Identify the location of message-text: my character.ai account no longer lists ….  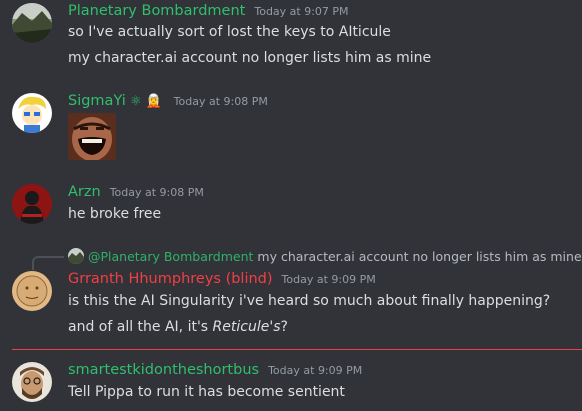
(250, 58).